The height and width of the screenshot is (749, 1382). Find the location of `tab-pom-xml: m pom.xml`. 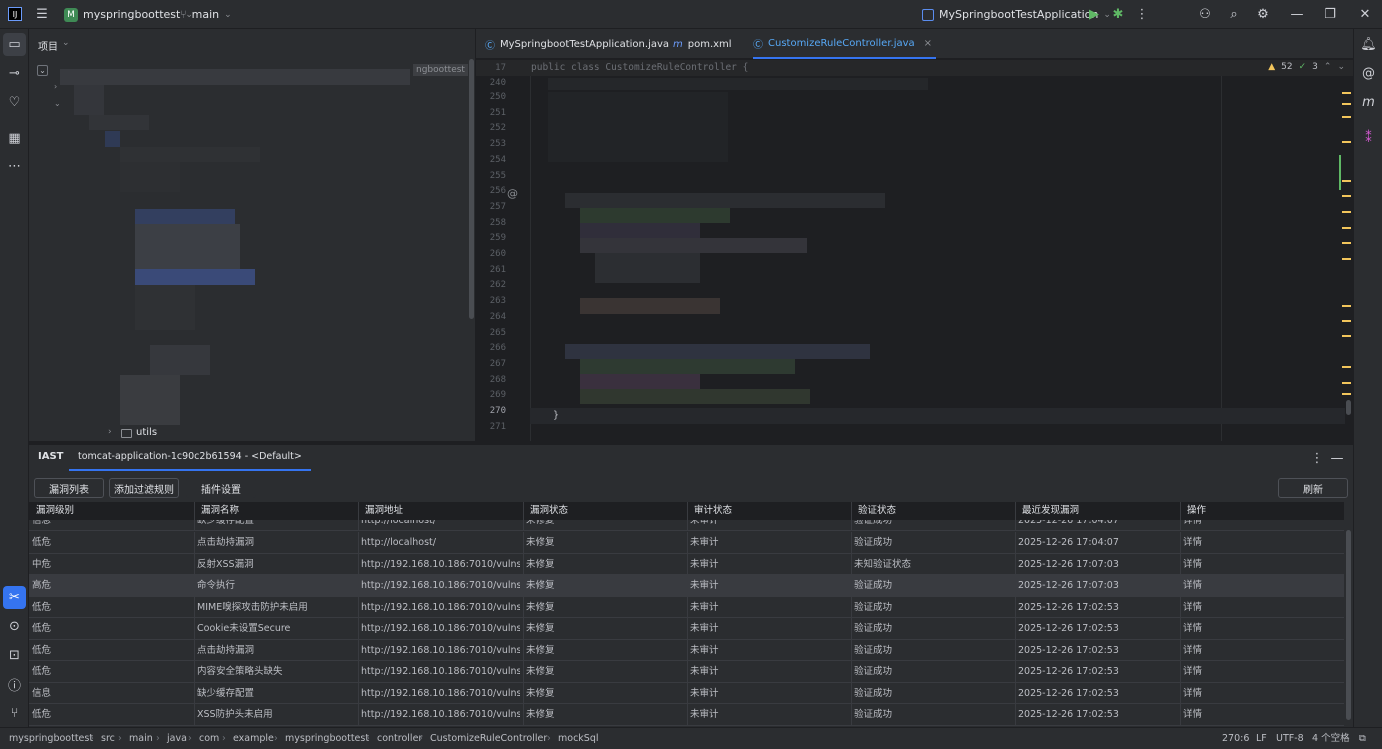

tab-pom-xml: m pom.xml is located at coordinates (702, 44).